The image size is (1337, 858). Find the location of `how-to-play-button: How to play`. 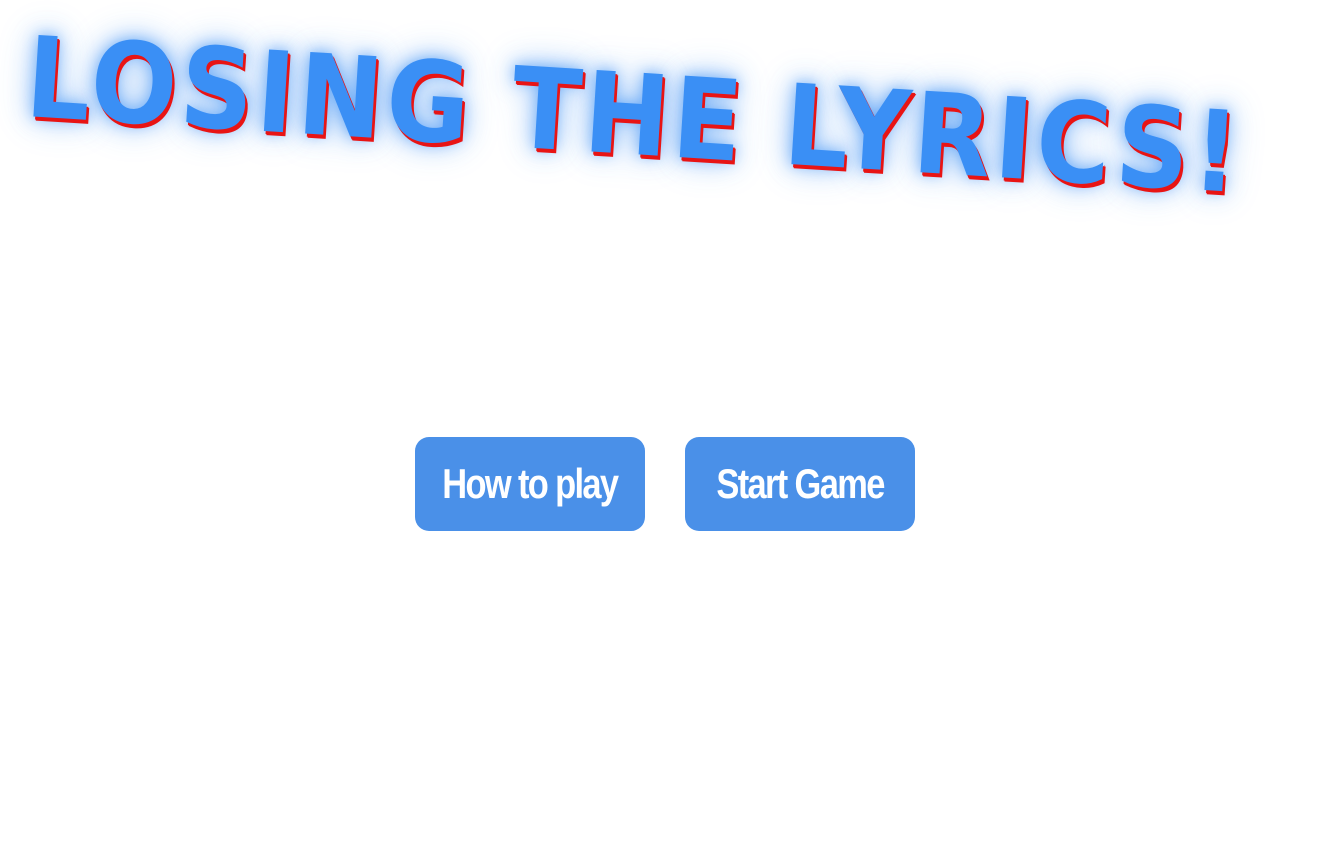

how-to-play-button: How to play is located at coordinates (530, 484).